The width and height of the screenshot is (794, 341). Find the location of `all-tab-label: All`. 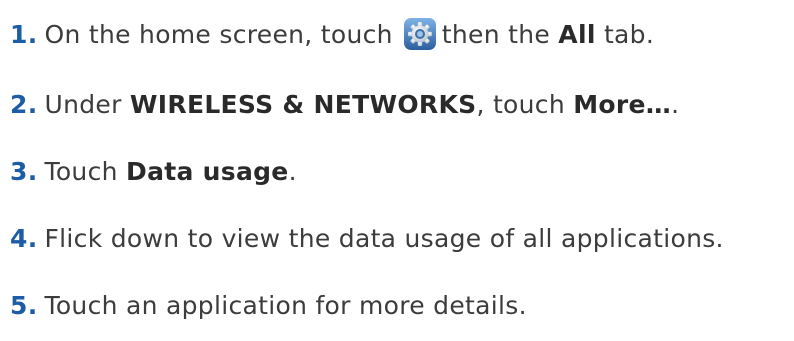

all-tab-label: All is located at coordinates (577, 34).